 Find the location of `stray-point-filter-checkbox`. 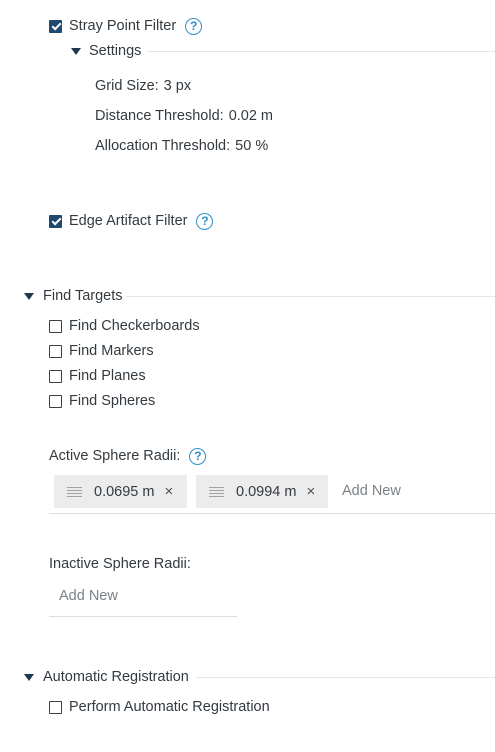

stray-point-filter-checkbox is located at coordinates (55, 26).